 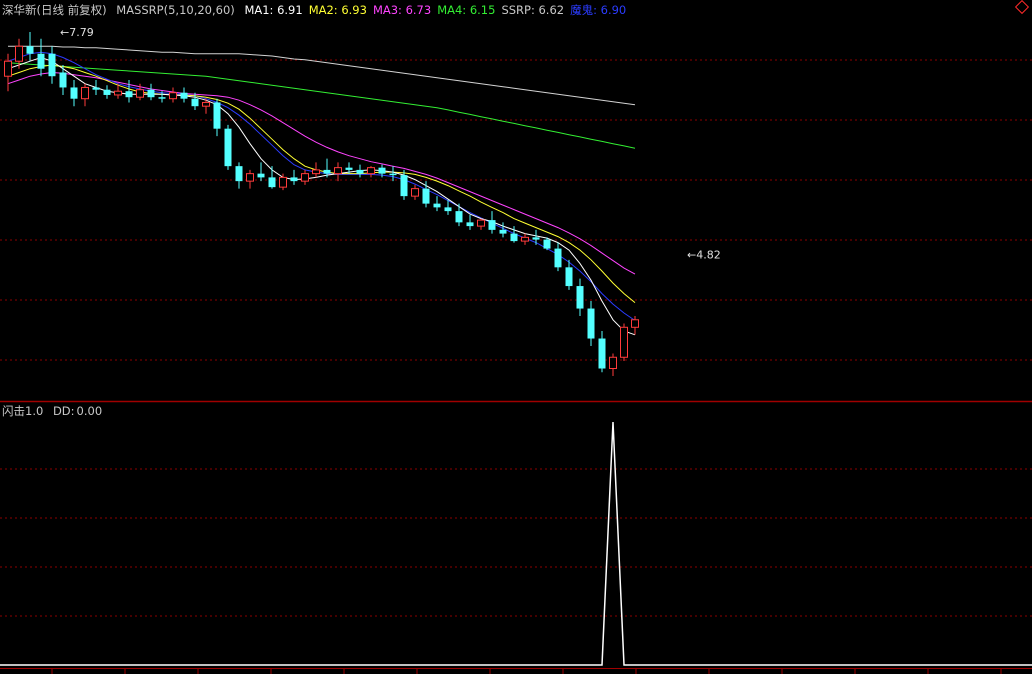 I want to click on price-annotation-0: ←7.79, so click(x=77, y=32).